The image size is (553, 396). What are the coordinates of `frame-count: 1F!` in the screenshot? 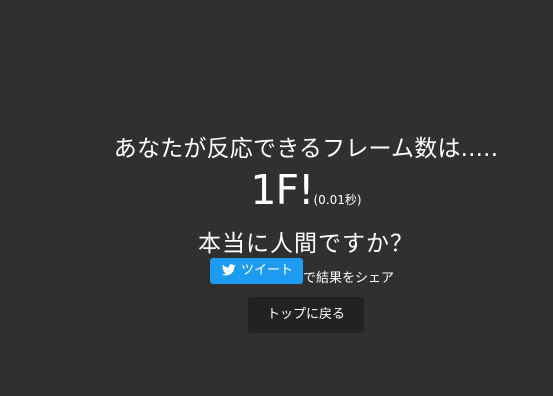 It's located at (282, 190).